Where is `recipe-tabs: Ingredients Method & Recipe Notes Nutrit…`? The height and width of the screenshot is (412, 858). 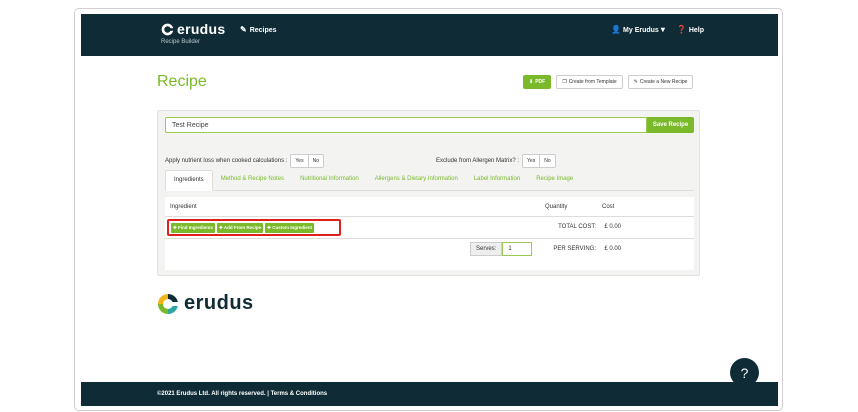 recipe-tabs: Ingredients Method & Recipe Notes Nutrit… is located at coordinates (429, 180).